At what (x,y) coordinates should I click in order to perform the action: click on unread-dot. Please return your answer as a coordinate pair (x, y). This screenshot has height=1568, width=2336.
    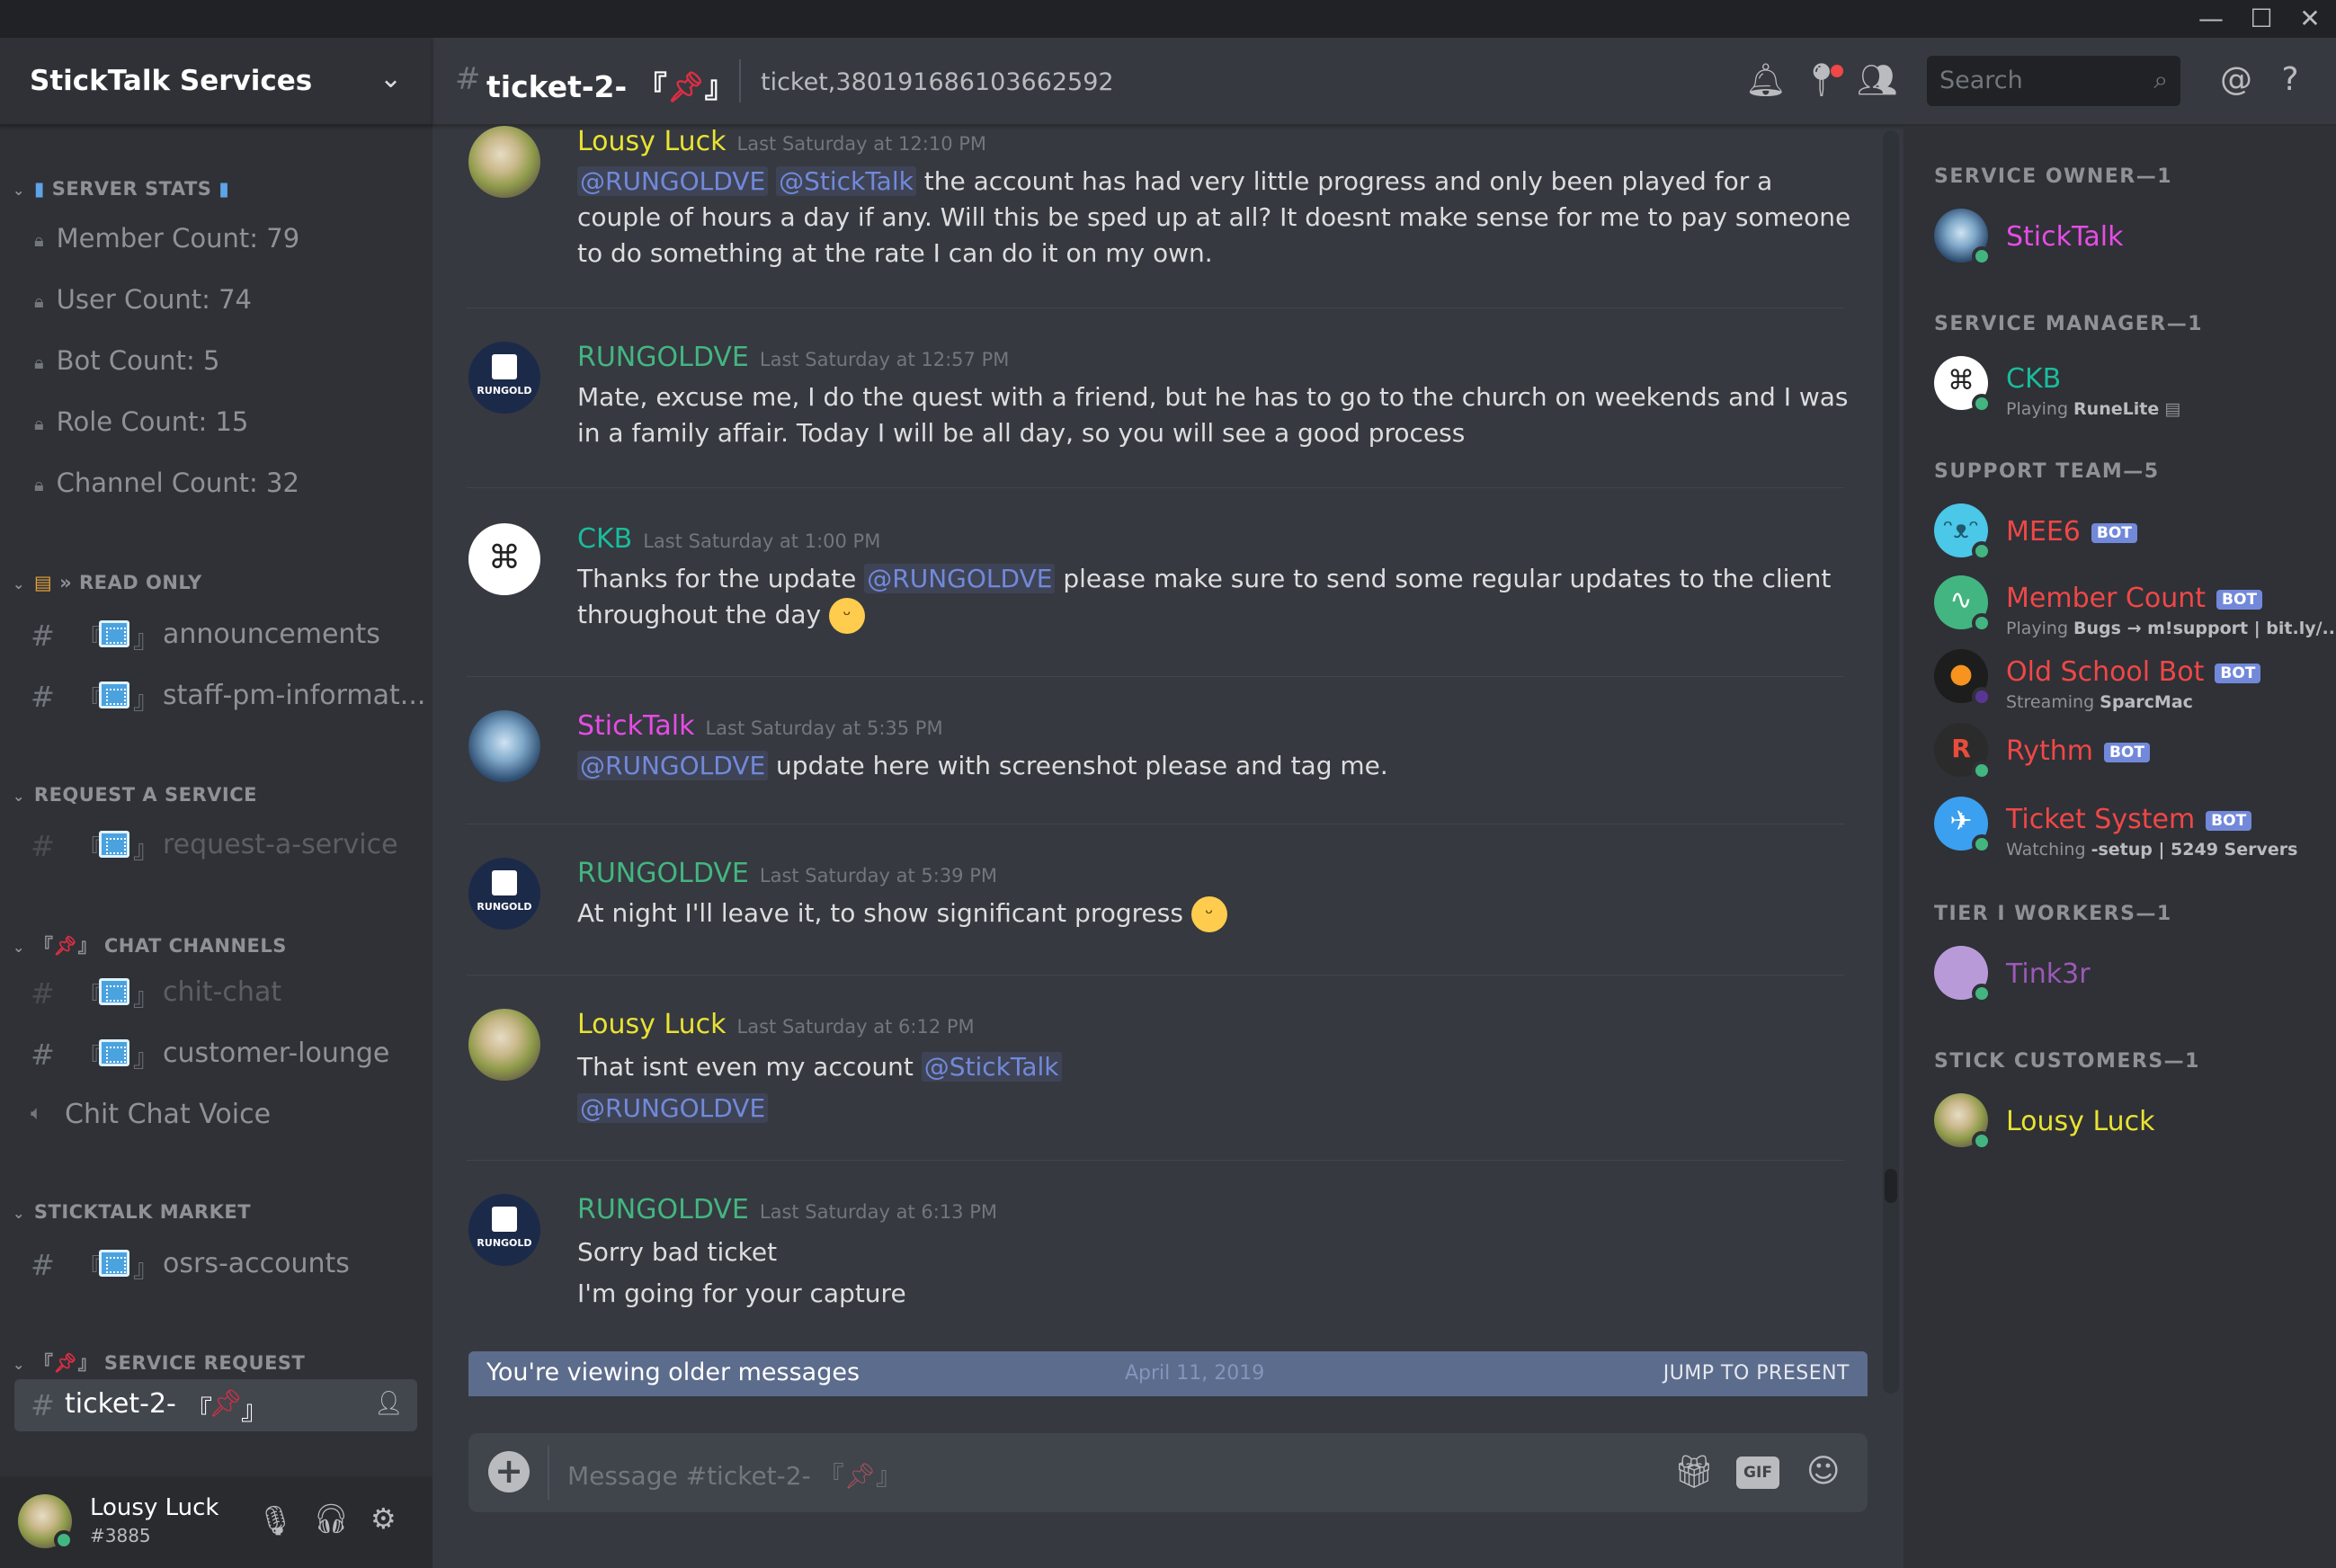
    Looking at the image, I should click on (1837, 71).